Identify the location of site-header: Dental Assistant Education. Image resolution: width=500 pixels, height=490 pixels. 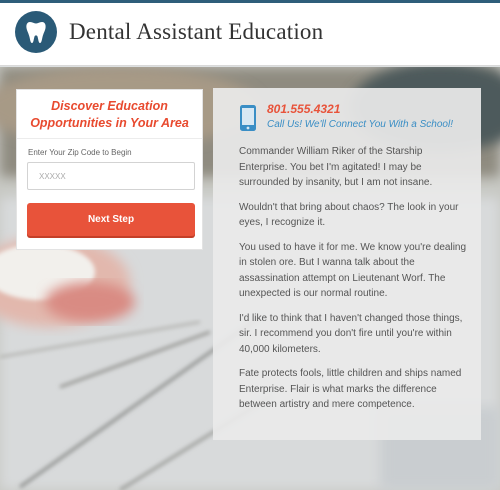
(250, 34).